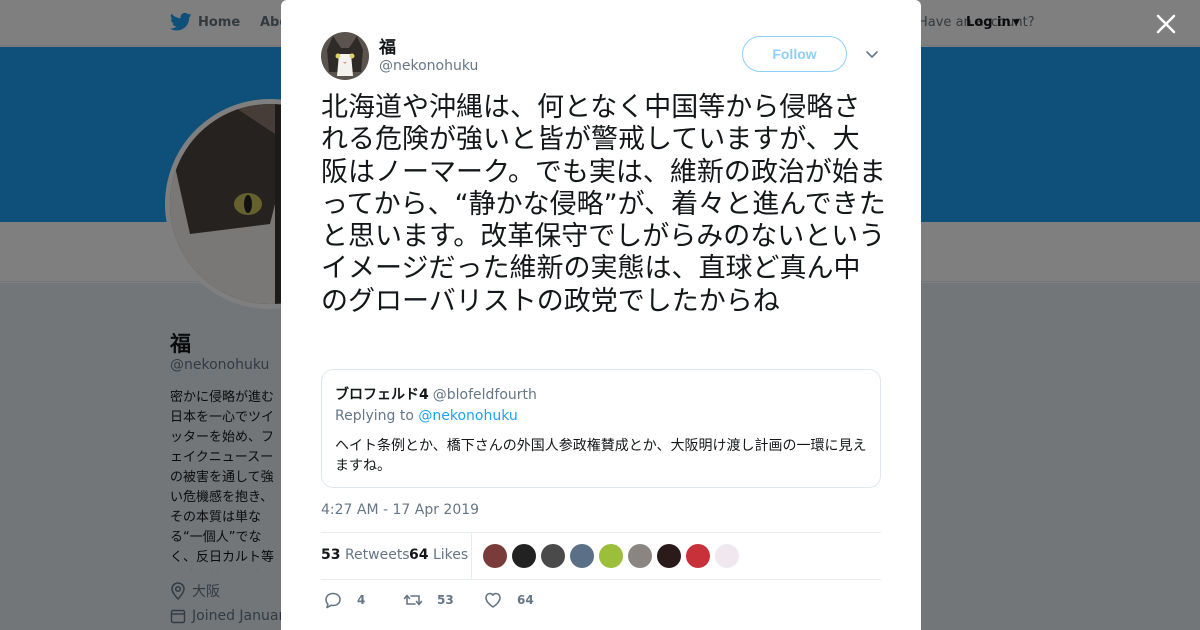  What do you see at coordinates (428, 600) in the screenshot?
I see `retweet-action: 53` at bounding box center [428, 600].